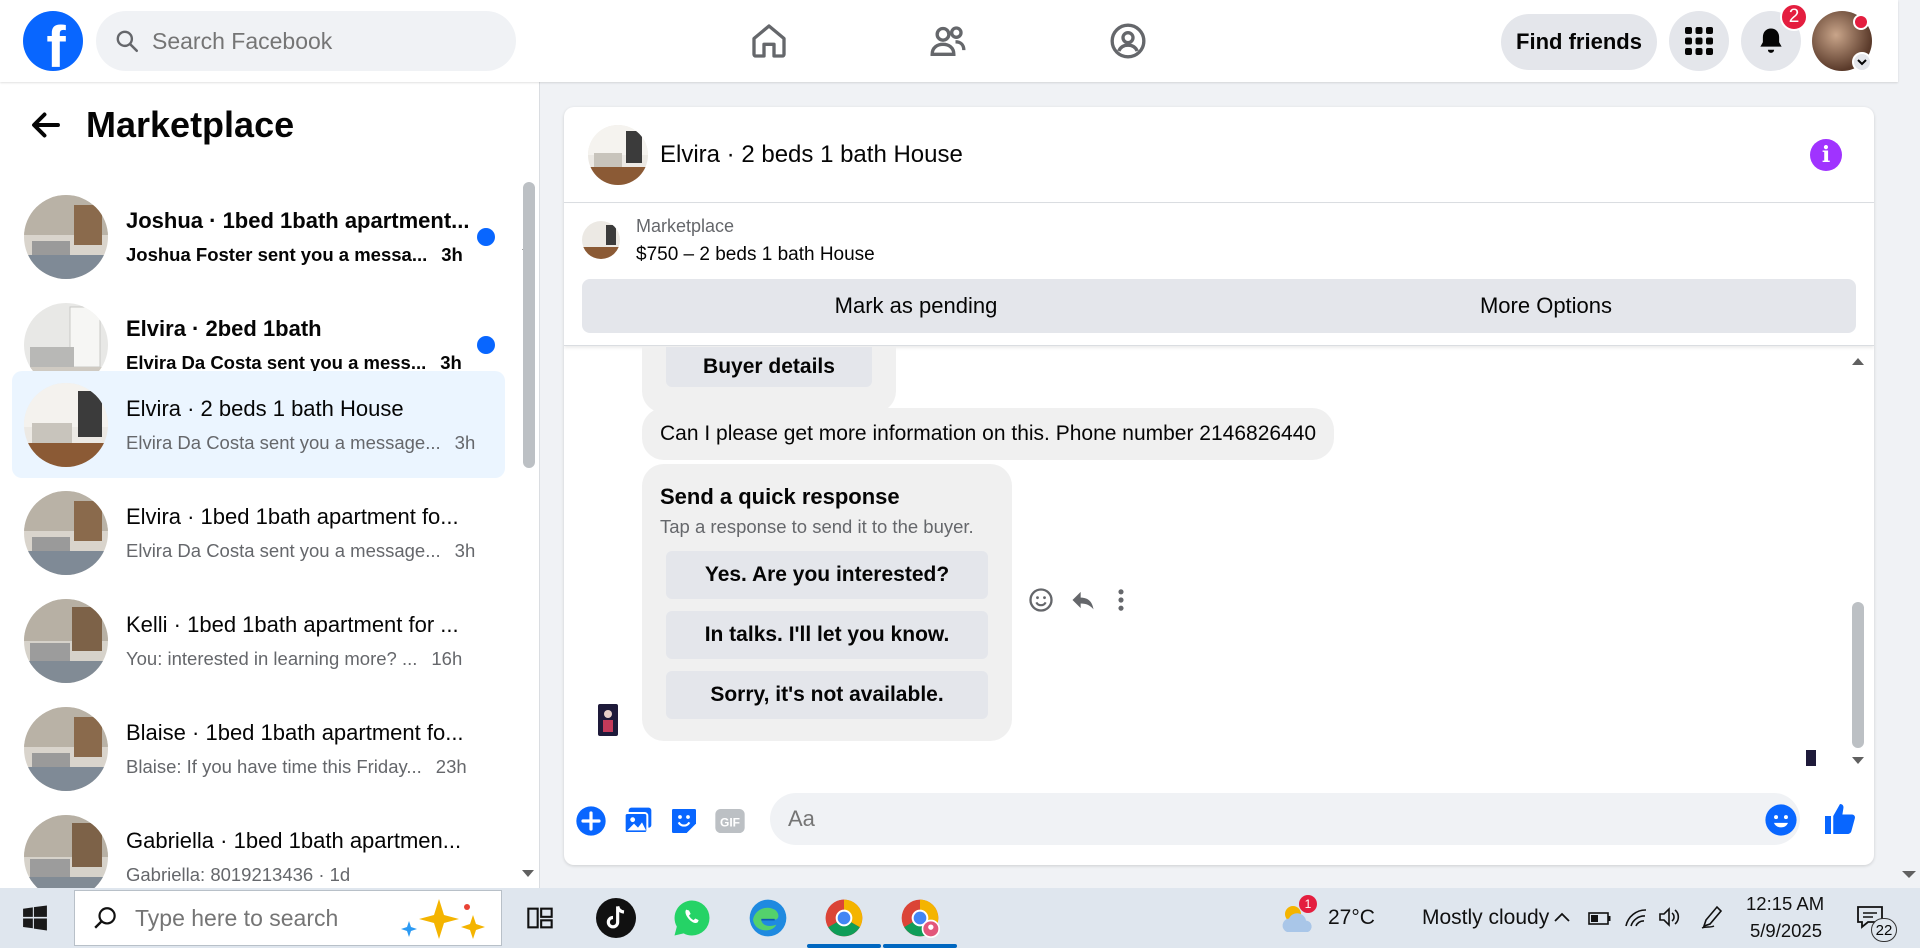 This screenshot has width=1920, height=948. What do you see at coordinates (46, 125) in the screenshot?
I see `back-arrow-icon` at bounding box center [46, 125].